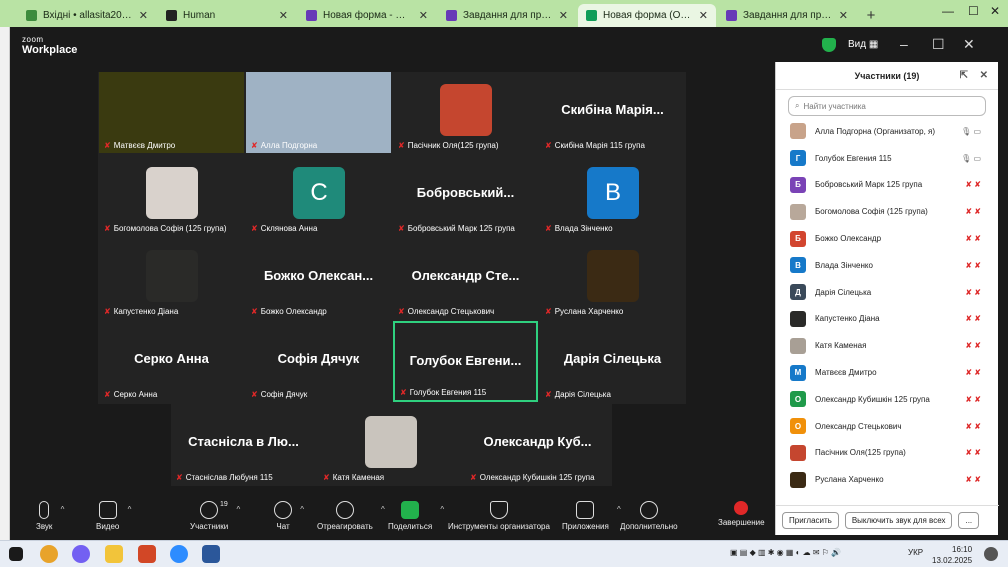  What do you see at coordinates (465, 278) in the screenshot?
I see `video-tile: Олександр Сте... ✘ Олександр Стецькович` at bounding box center [465, 278].